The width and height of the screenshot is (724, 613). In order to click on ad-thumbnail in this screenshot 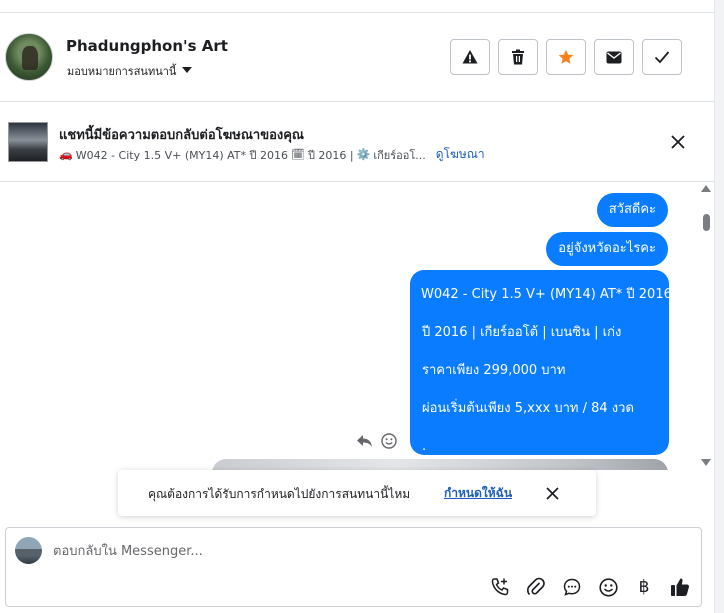, I will do `click(28, 142)`.